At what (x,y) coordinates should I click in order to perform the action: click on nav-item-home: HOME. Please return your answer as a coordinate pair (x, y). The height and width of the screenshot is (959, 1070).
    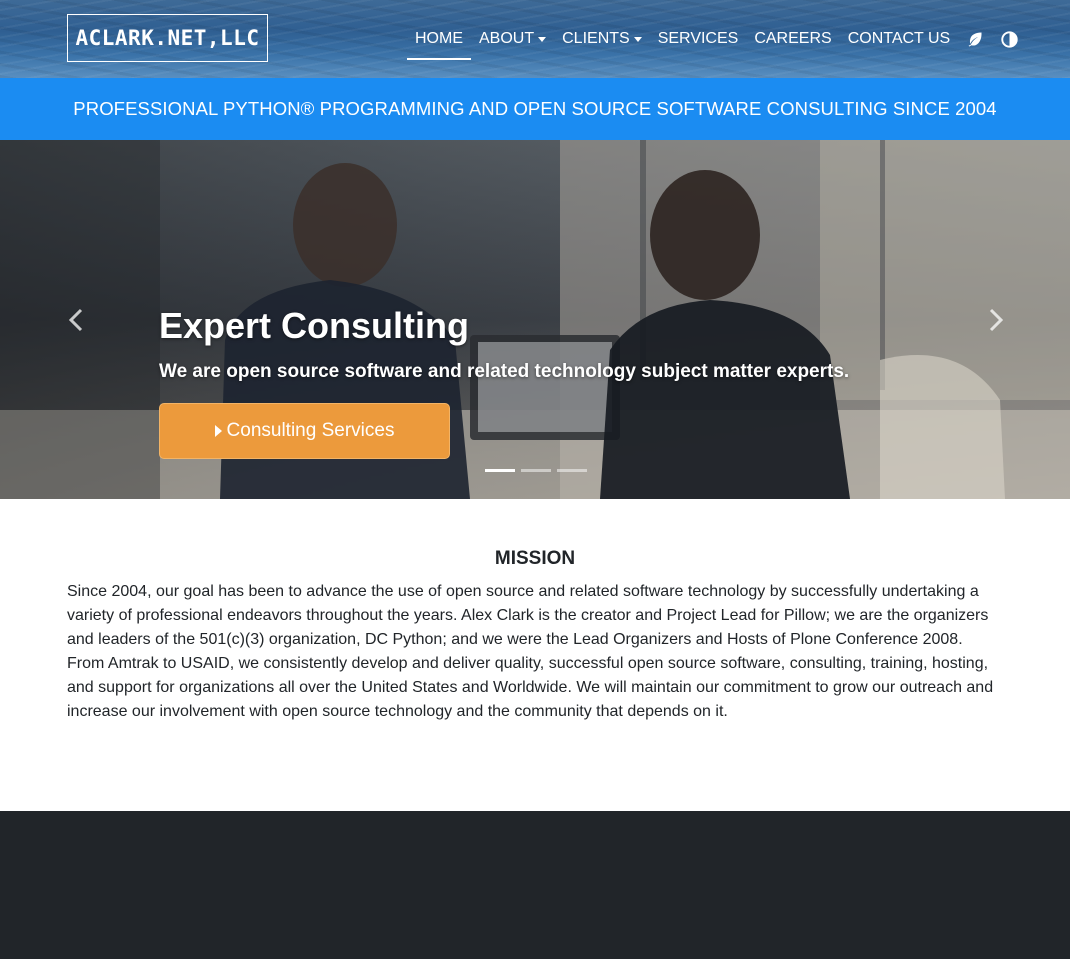
    Looking at the image, I should click on (439, 39).